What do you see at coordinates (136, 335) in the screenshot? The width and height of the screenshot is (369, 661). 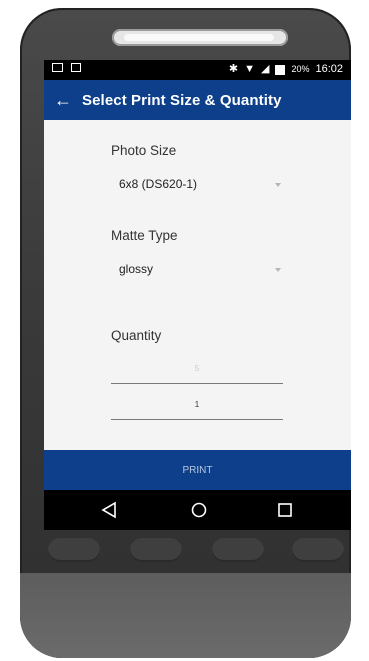 I see `quantity-label: Quantity` at bounding box center [136, 335].